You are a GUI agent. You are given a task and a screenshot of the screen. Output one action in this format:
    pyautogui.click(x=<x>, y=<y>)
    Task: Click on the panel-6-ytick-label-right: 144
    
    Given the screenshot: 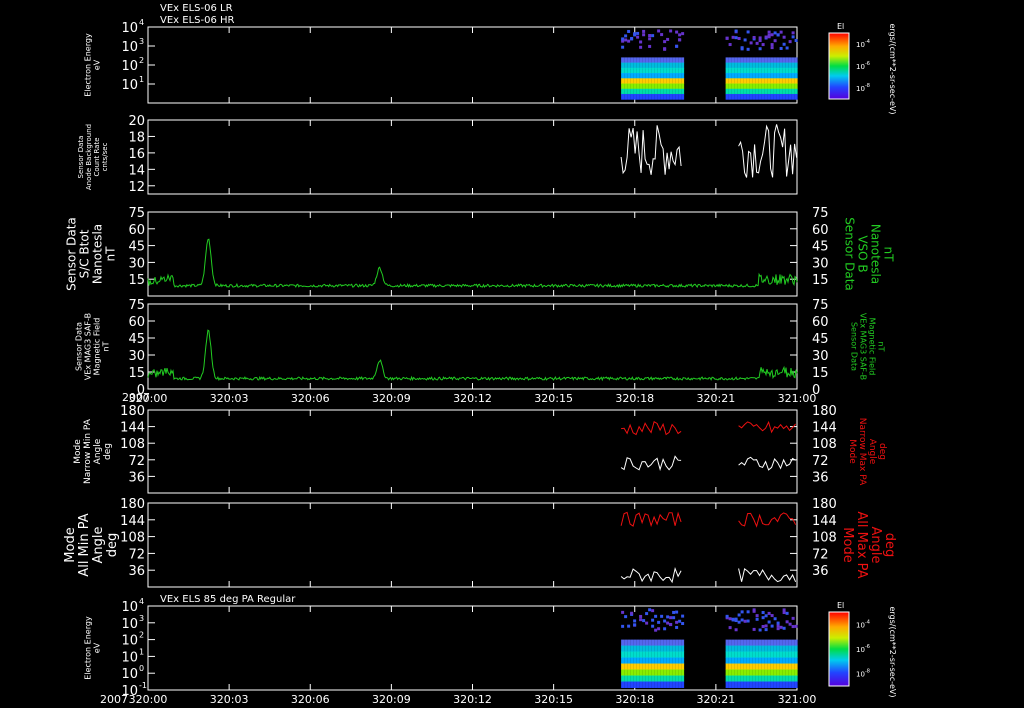 What is the action you would take?
    pyautogui.click(x=824, y=521)
    